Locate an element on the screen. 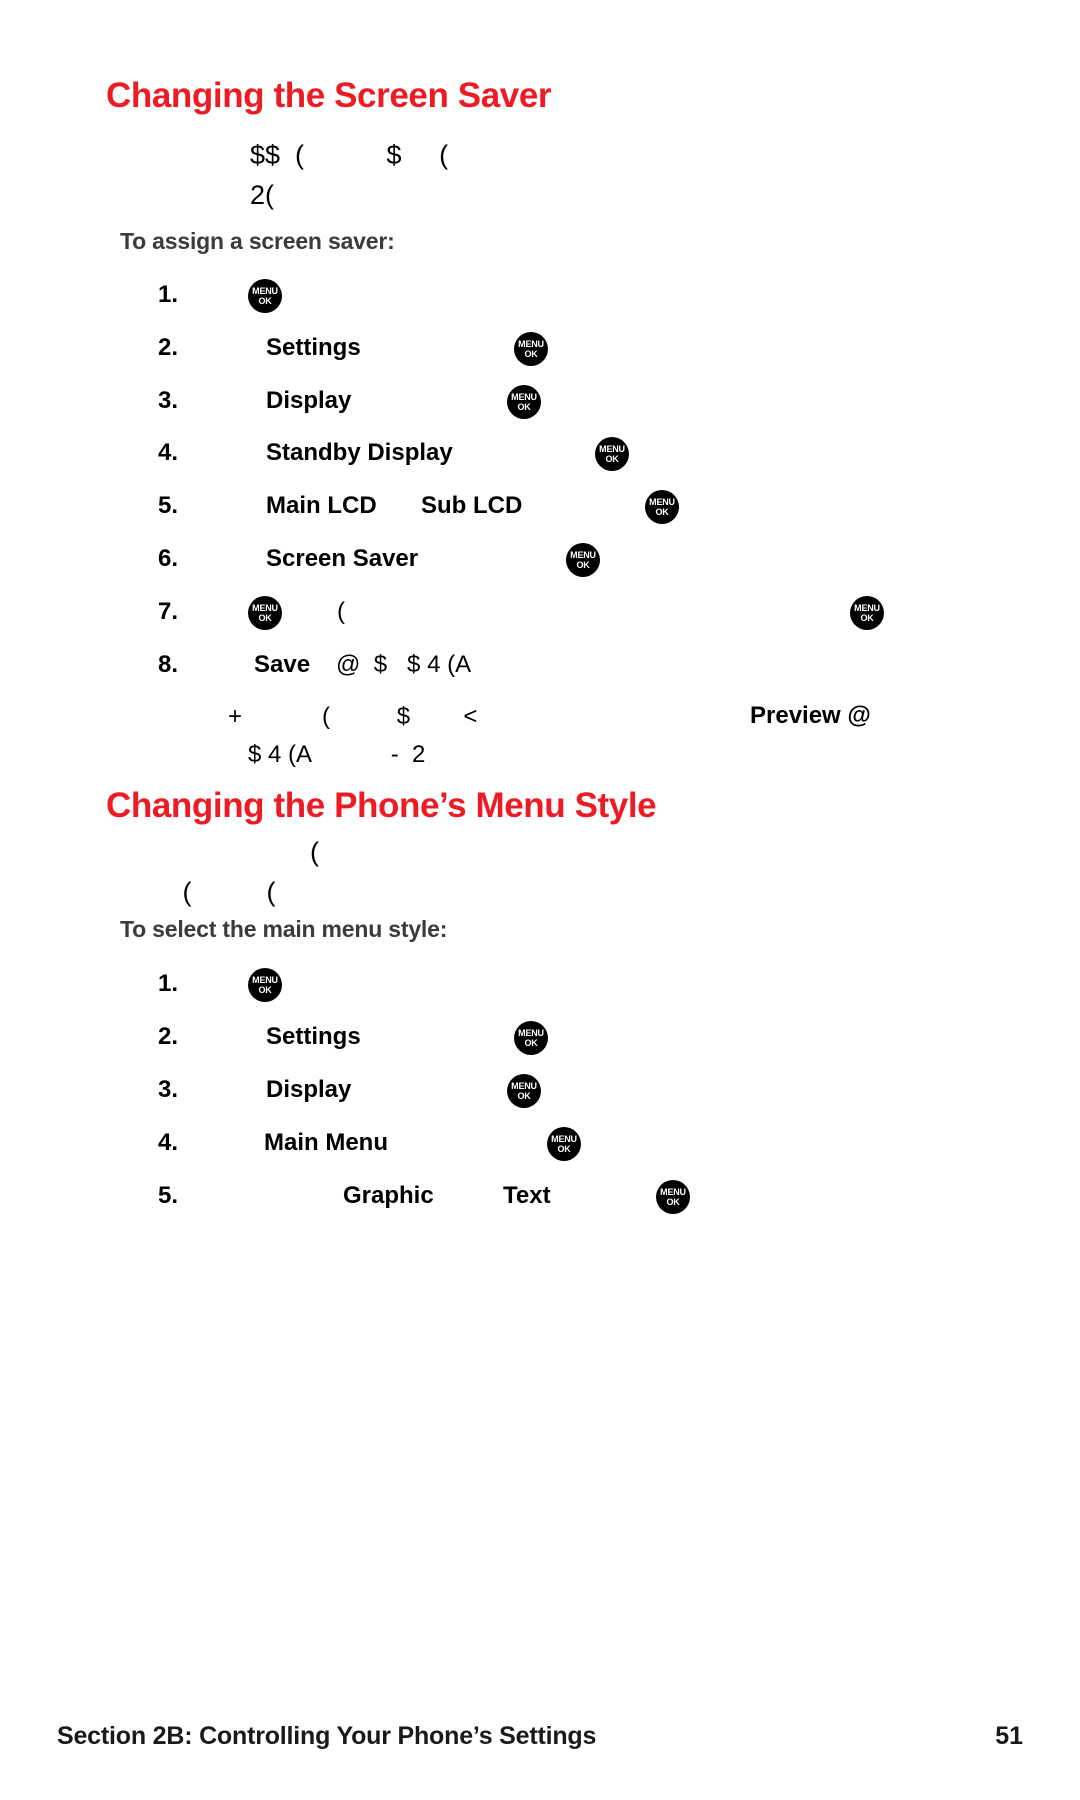 The height and width of the screenshot is (1800, 1080). intro-paragraph-screen-saver: $$ ( $ ( 2( is located at coordinates (349, 175).